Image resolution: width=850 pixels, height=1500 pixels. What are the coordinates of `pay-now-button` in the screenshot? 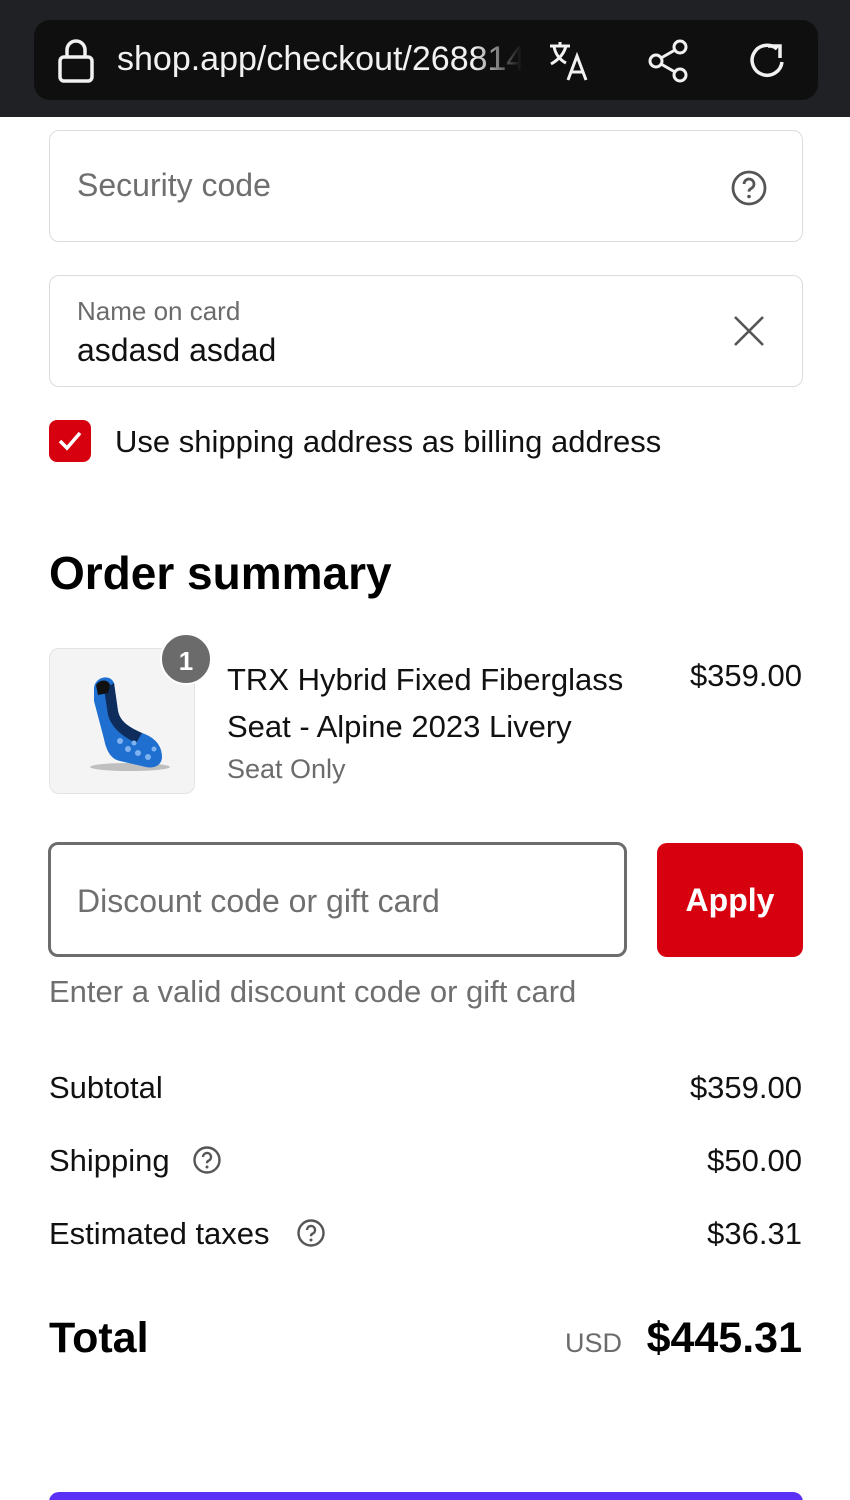 It's located at (426, 1496).